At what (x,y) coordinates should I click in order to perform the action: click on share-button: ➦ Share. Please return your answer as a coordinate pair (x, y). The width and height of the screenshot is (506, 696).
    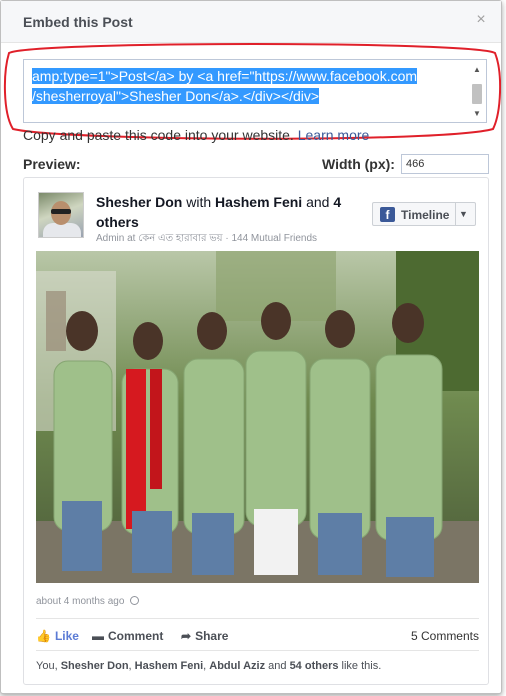
    Looking at the image, I should click on (204, 636).